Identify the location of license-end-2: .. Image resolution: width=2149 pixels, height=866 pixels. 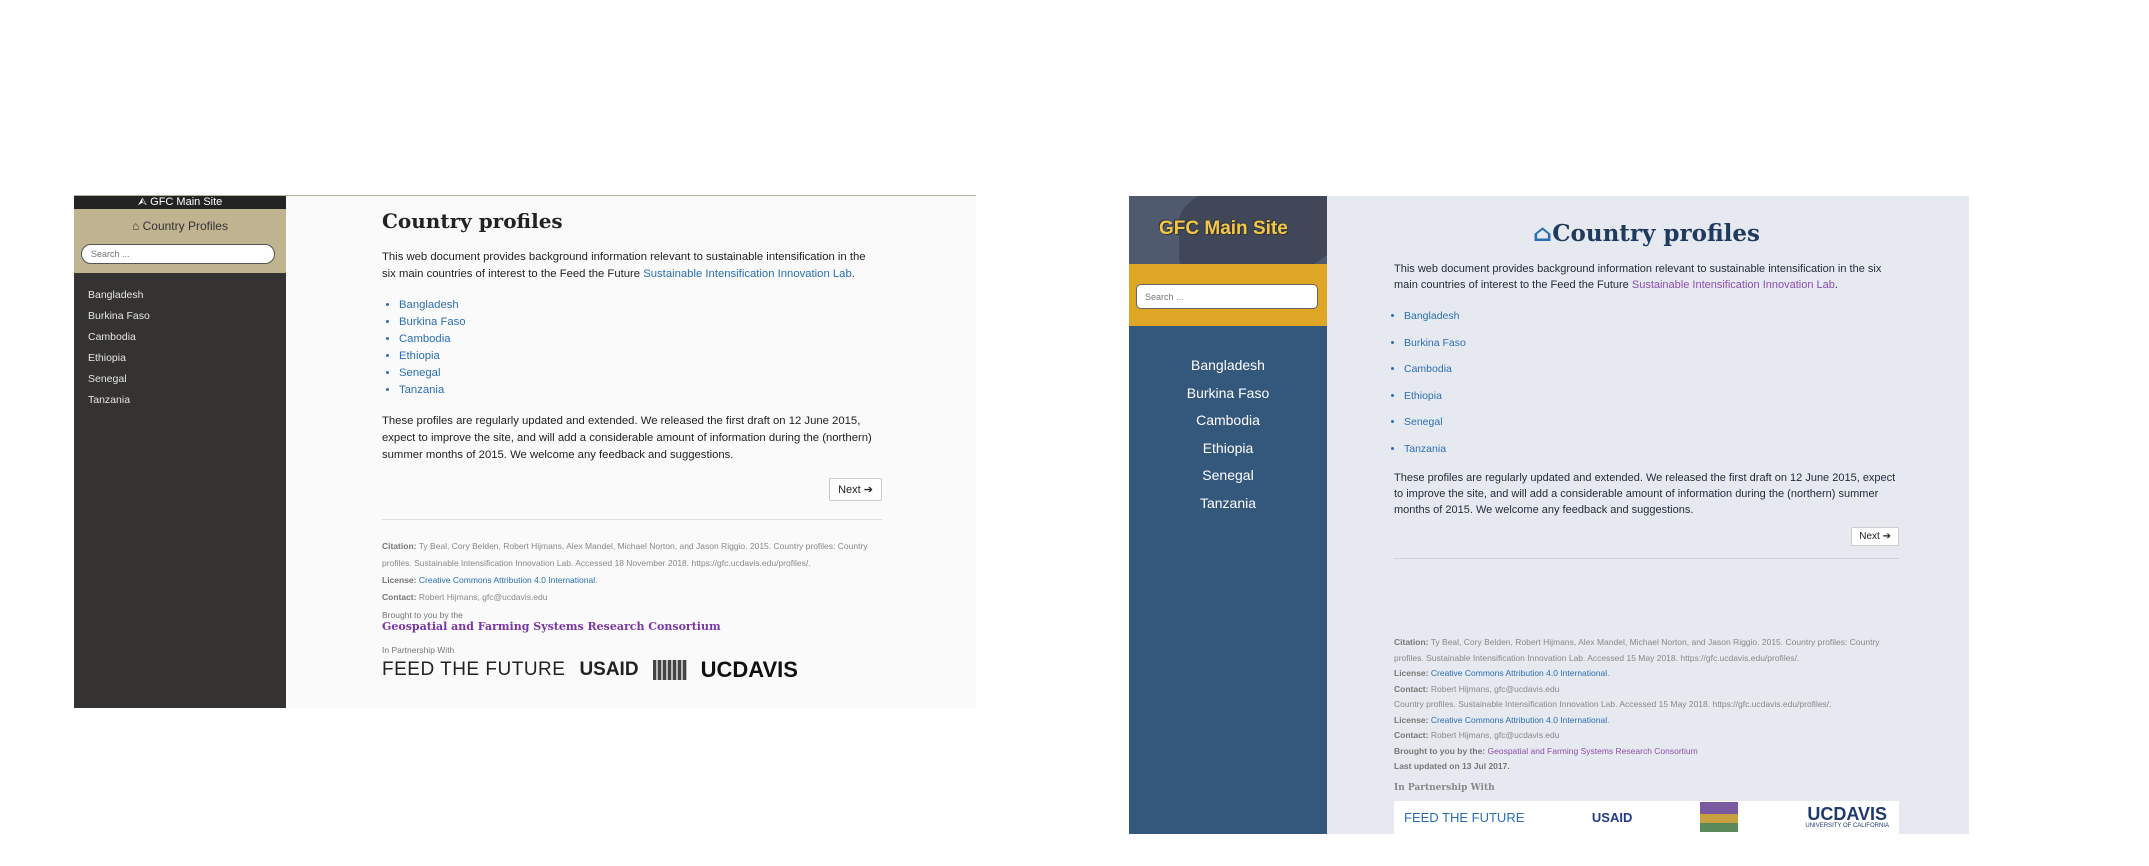
(1608, 719).